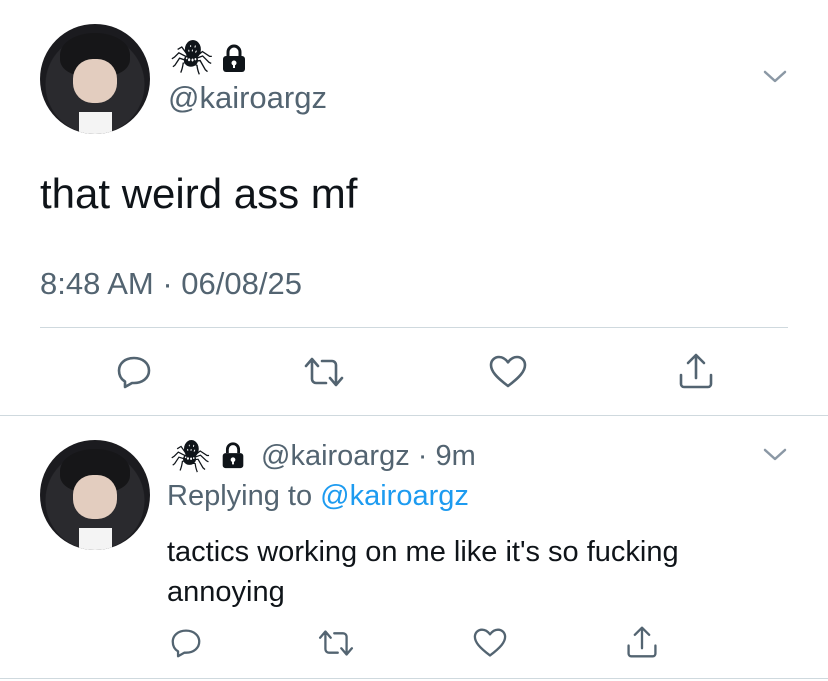 This screenshot has width=828, height=681. I want to click on tweet-text: that weird ass mf, so click(199, 193).